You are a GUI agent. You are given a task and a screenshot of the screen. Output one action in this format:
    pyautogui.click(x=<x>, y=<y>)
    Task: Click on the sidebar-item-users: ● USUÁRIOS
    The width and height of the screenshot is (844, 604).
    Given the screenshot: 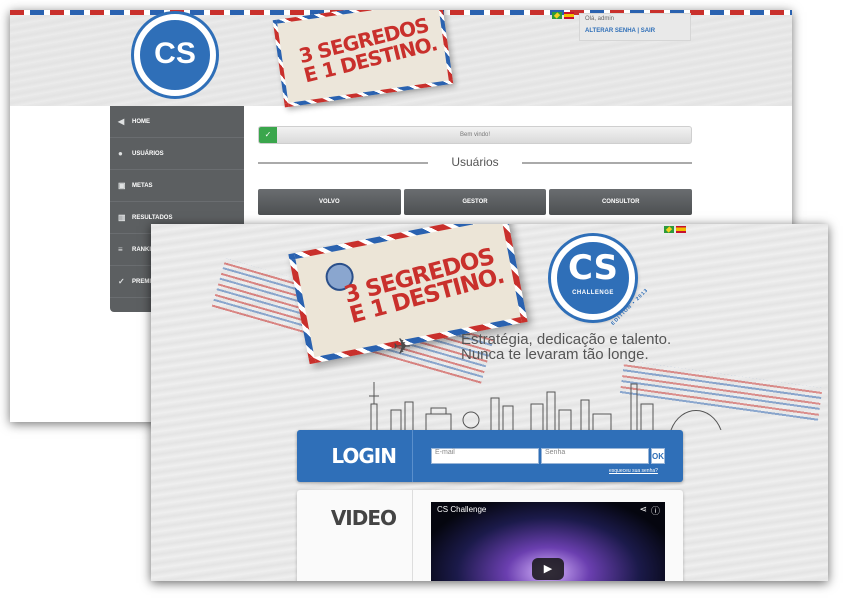 What is the action you would take?
    pyautogui.click(x=177, y=154)
    